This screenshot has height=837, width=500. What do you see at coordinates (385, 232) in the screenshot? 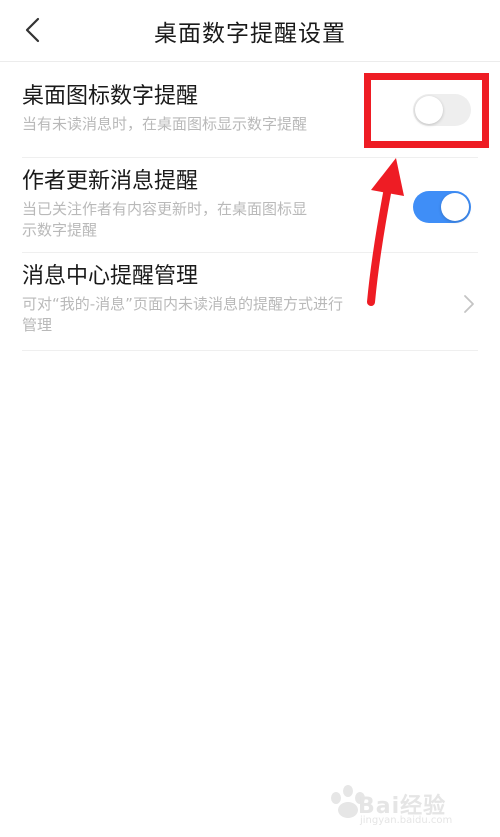
I see `annotation-arrow-icon` at bounding box center [385, 232].